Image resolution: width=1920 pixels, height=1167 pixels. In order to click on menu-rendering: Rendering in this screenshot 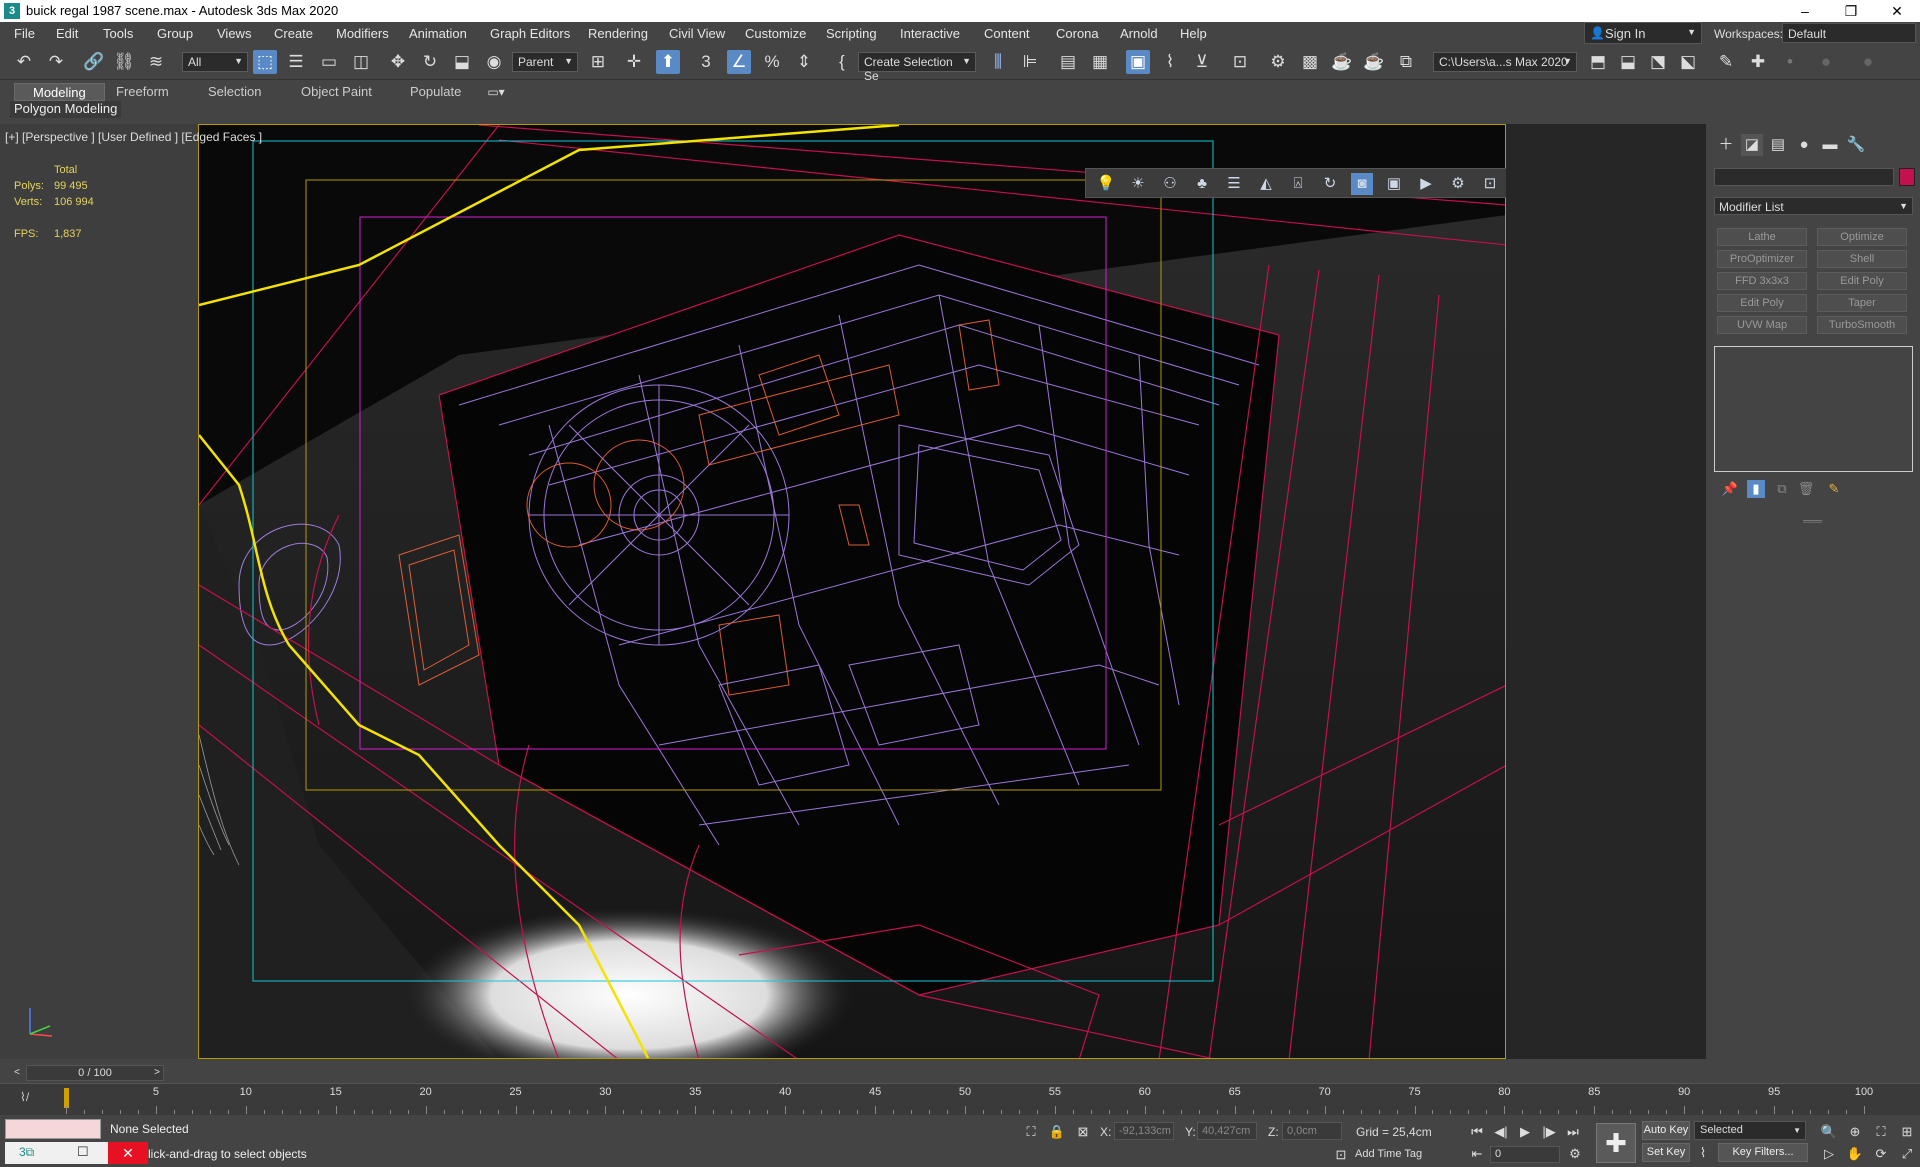, I will do `click(618, 33)`.